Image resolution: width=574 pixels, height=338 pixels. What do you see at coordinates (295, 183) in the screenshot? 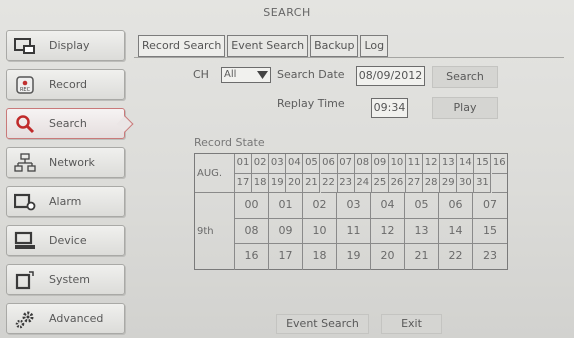
I see `day-cell: 20` at bounding box center [295, 183].